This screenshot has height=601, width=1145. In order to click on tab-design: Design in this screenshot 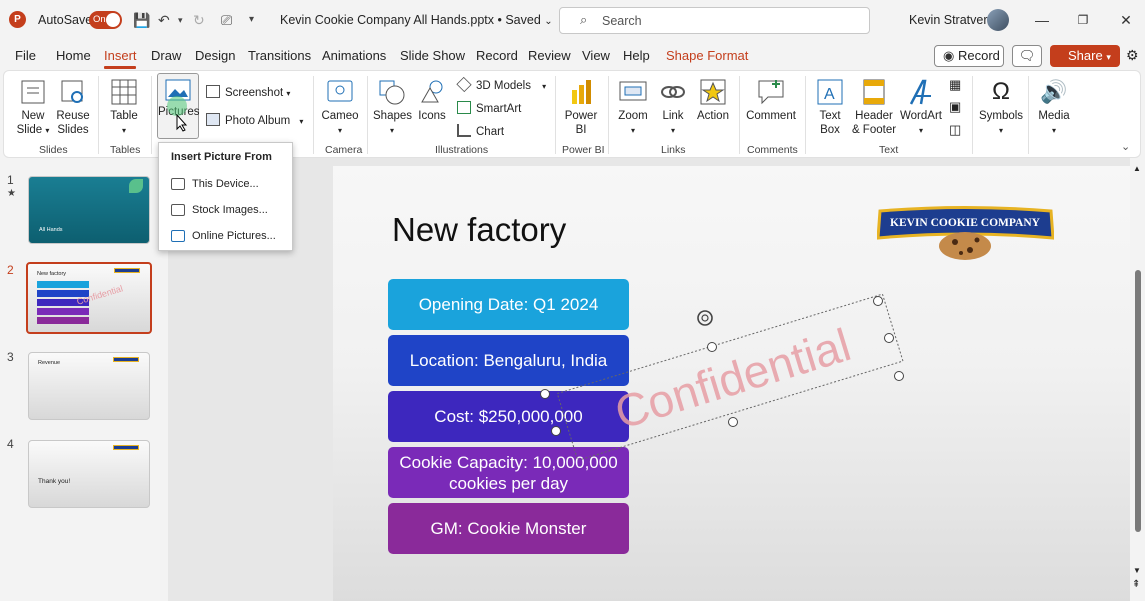, I will do `click(215, 55)`.